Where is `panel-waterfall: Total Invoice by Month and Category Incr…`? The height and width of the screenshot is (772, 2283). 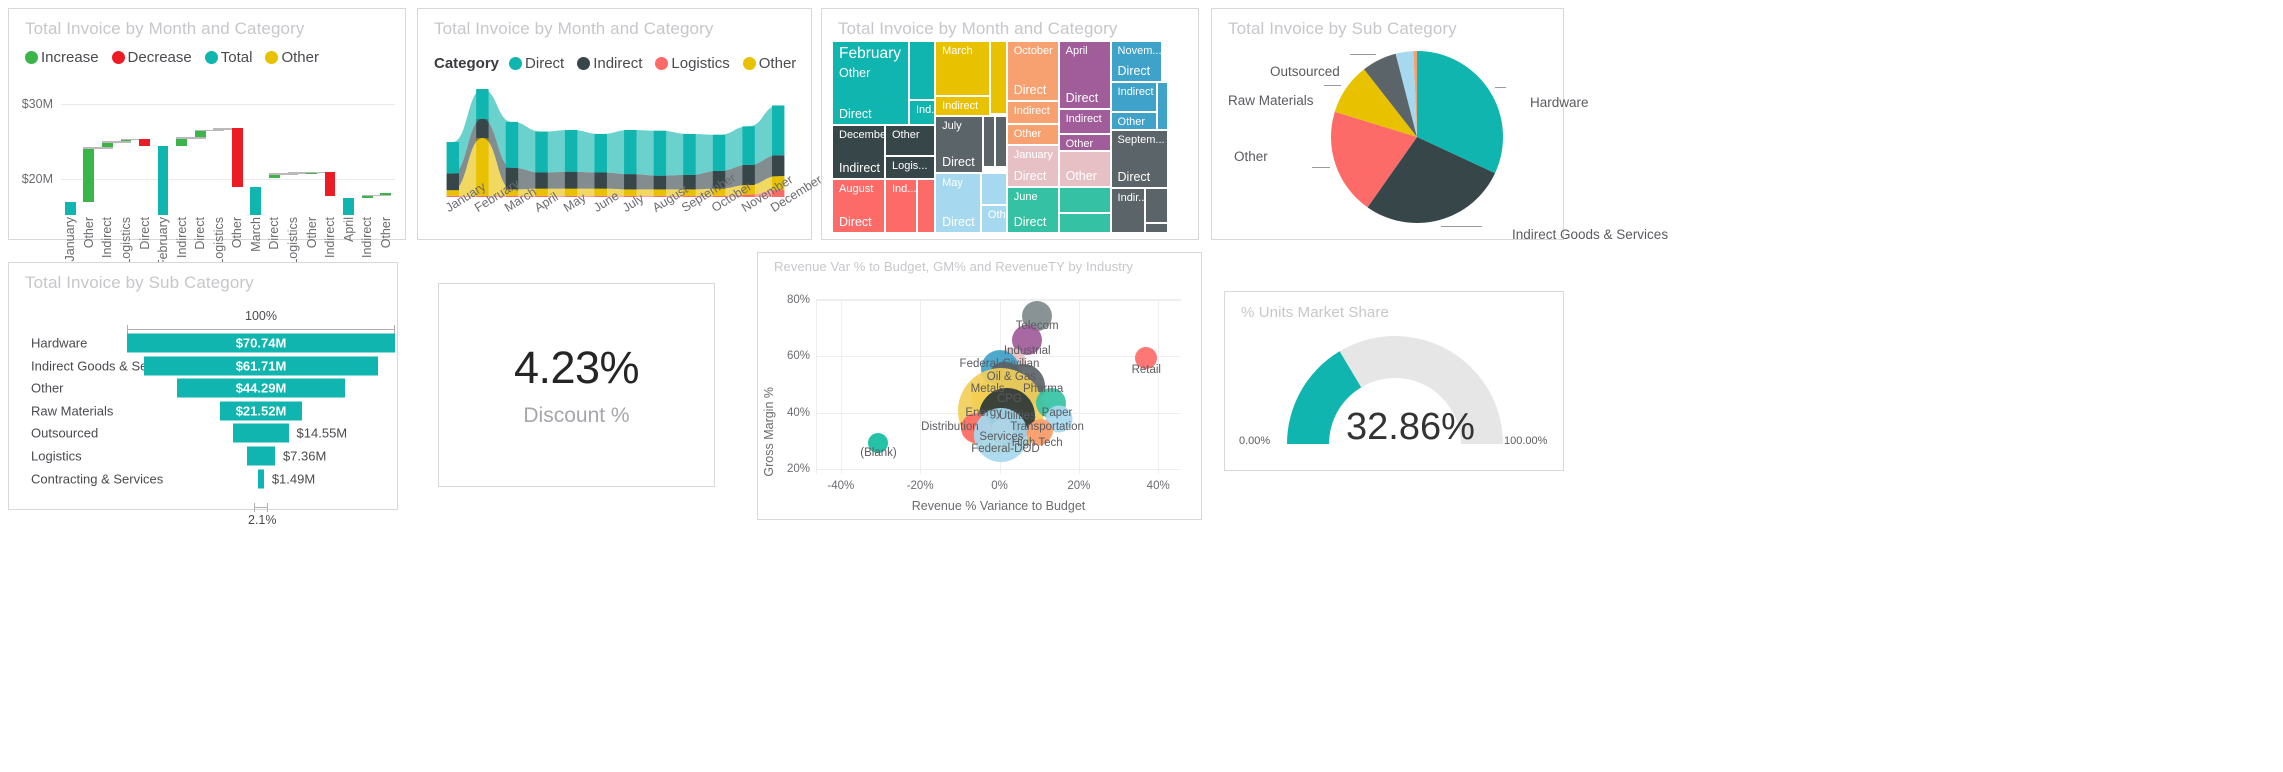
panel-waterfall: Total Invoice by Month and Category Incr… is located at coordinates (207, 172).